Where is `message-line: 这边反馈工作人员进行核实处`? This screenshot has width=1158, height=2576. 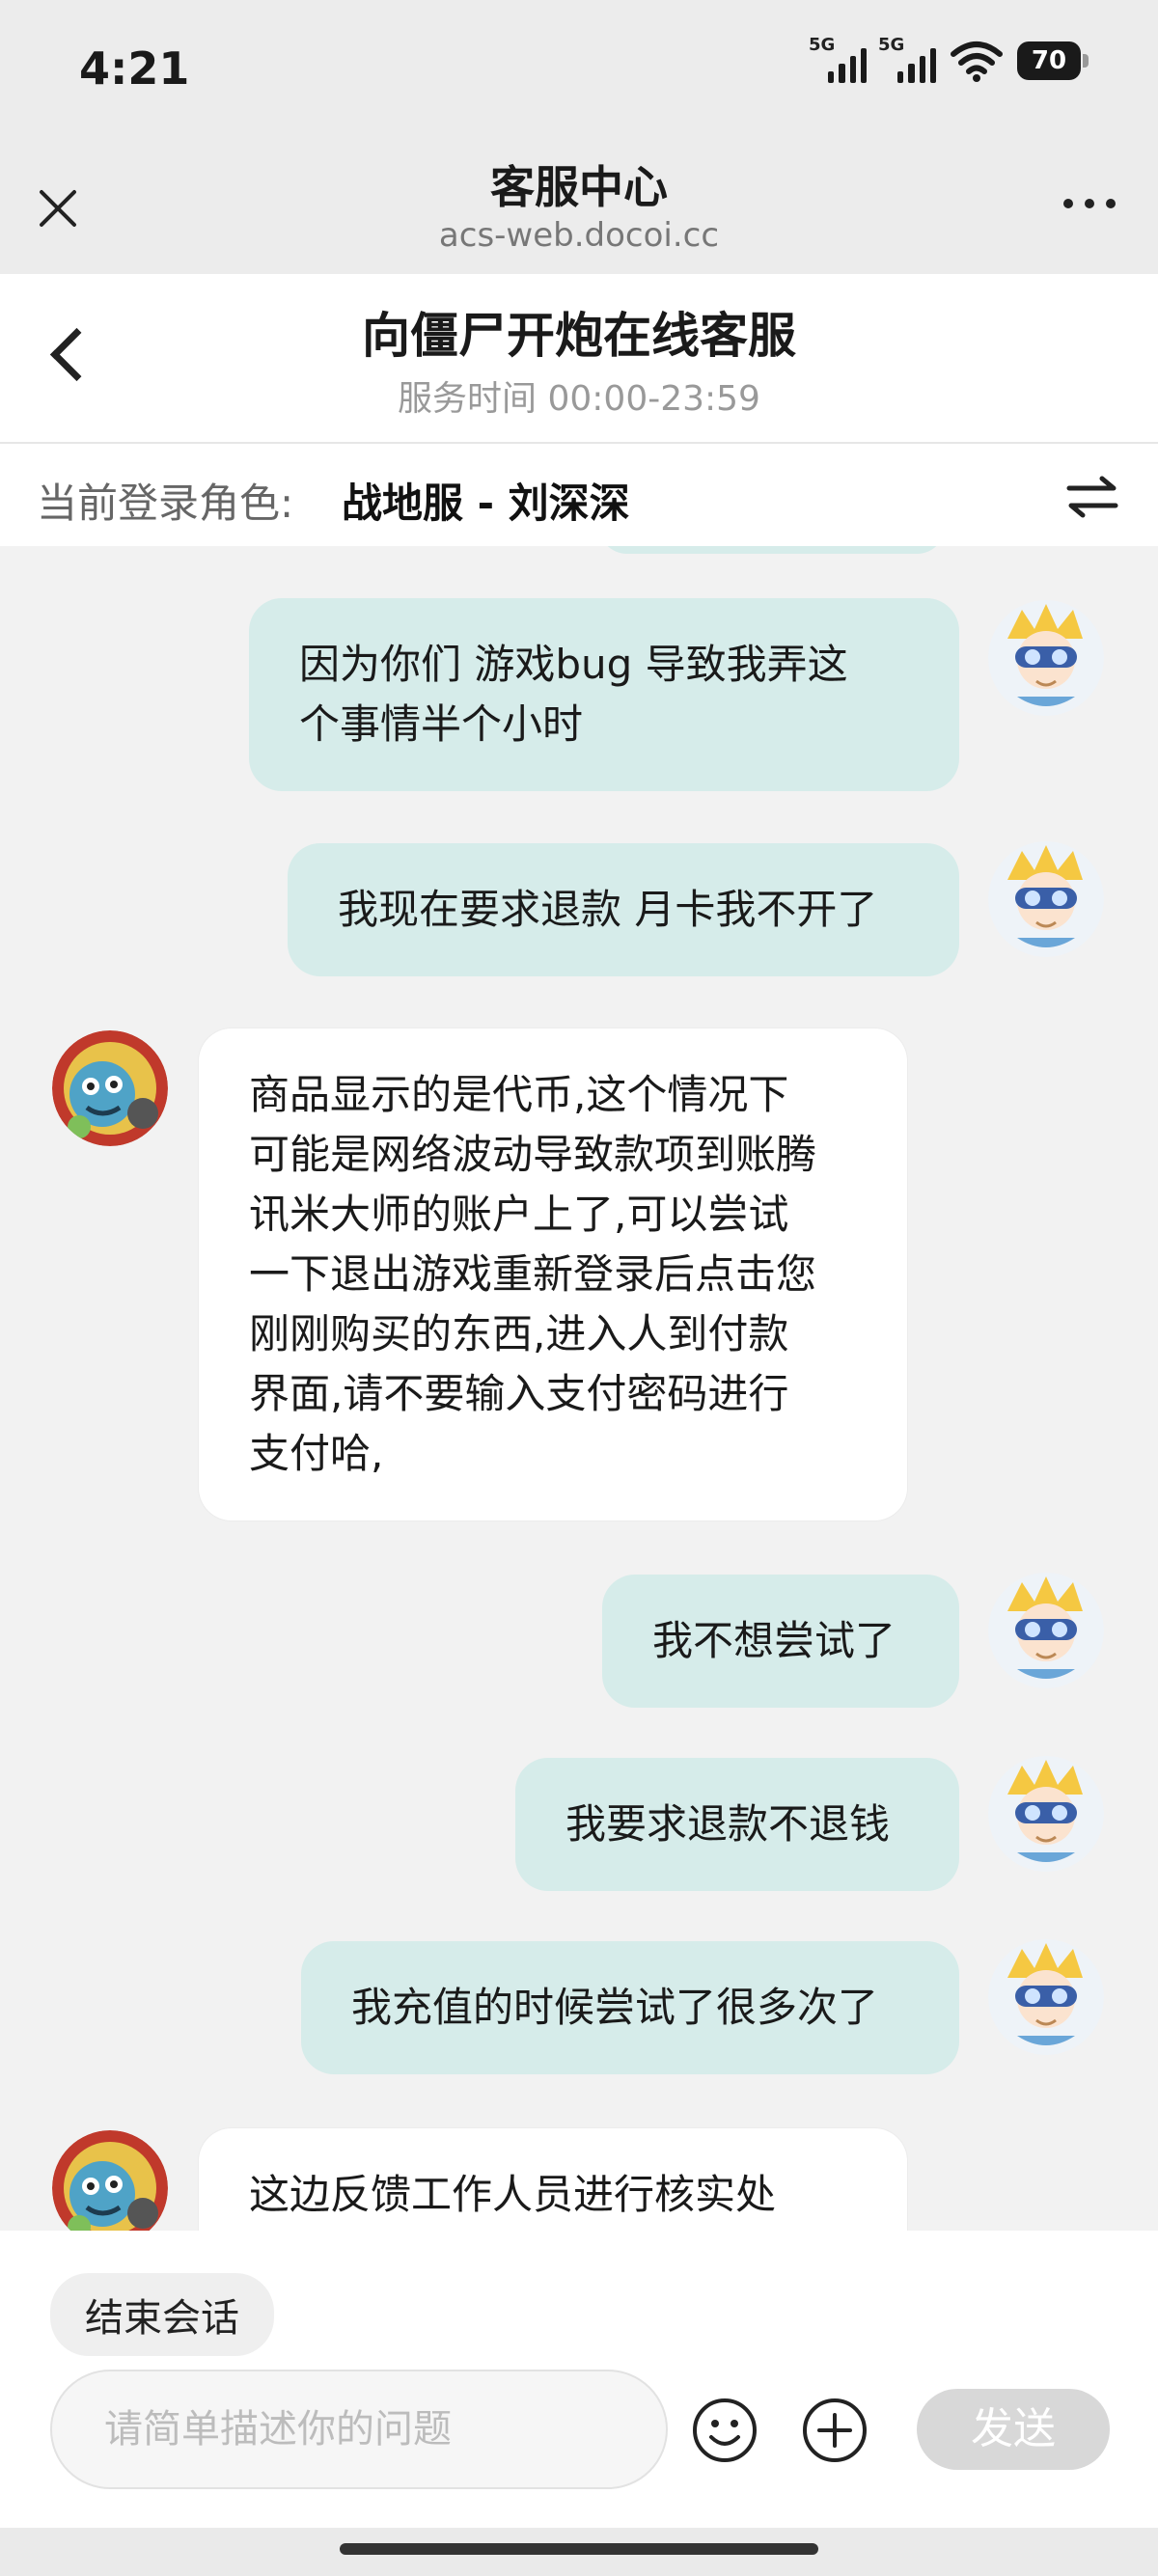
message-line: 这边反馈工作人员进行核实处 is located at coordinates (513, 2195).